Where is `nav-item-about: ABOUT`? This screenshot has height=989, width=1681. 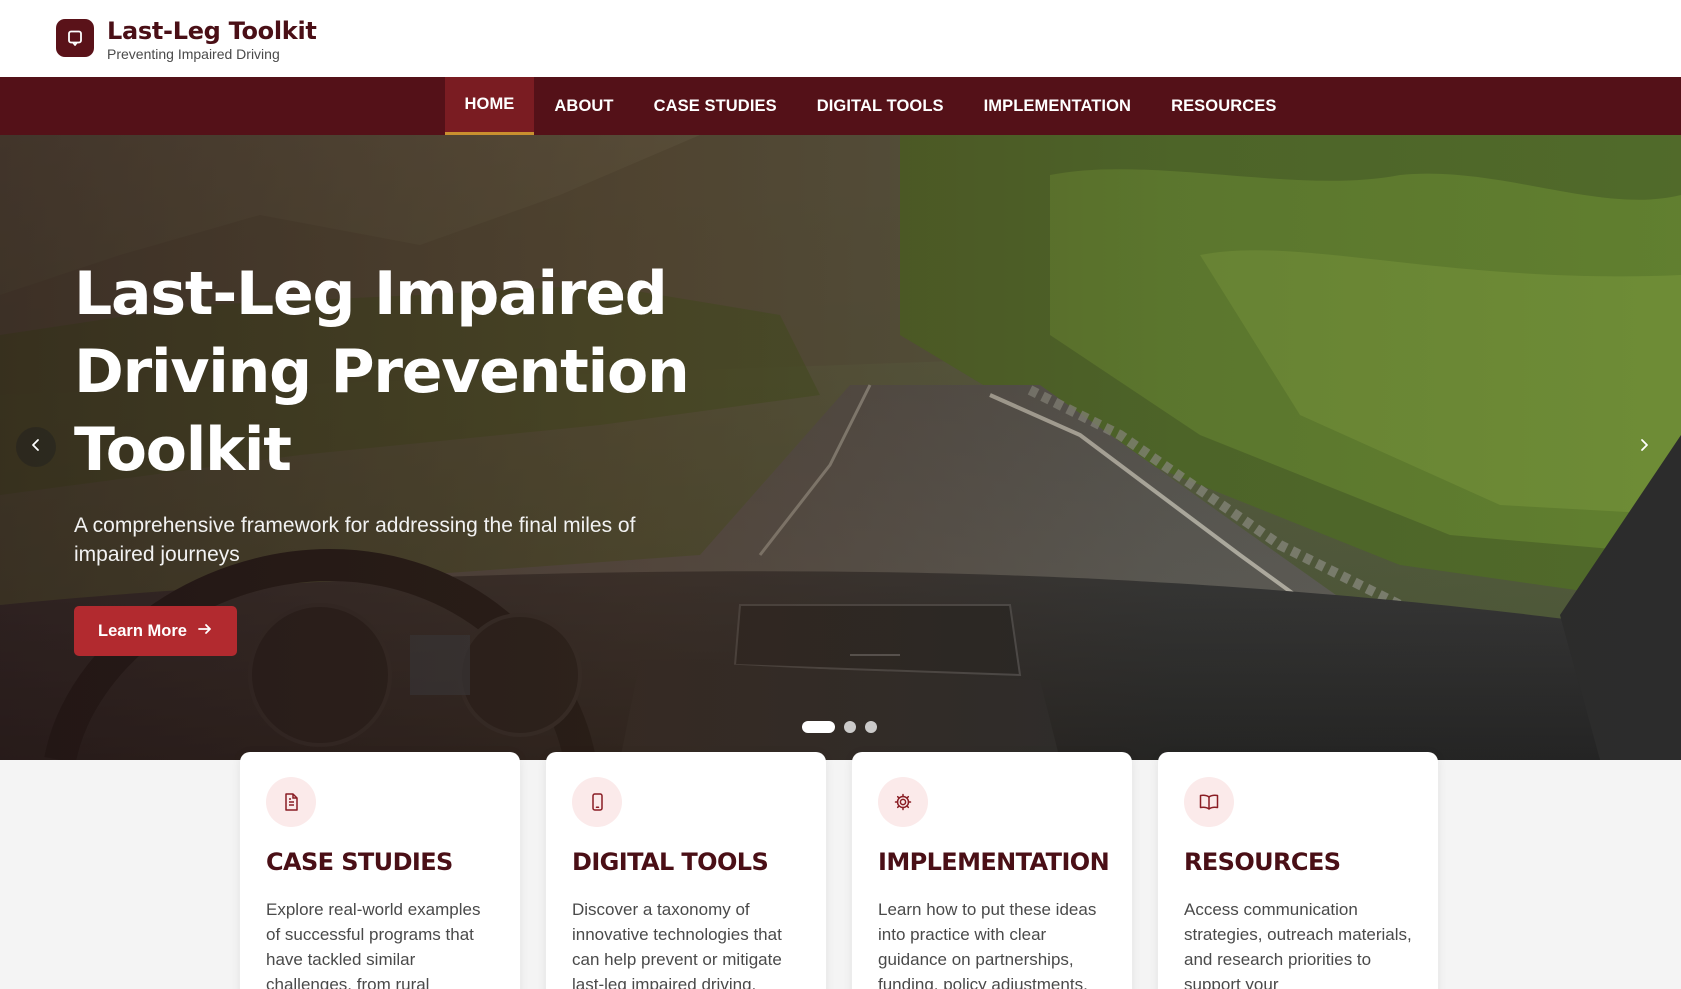 nav-item-about: ABOUT is located at coordinates (583, 106).